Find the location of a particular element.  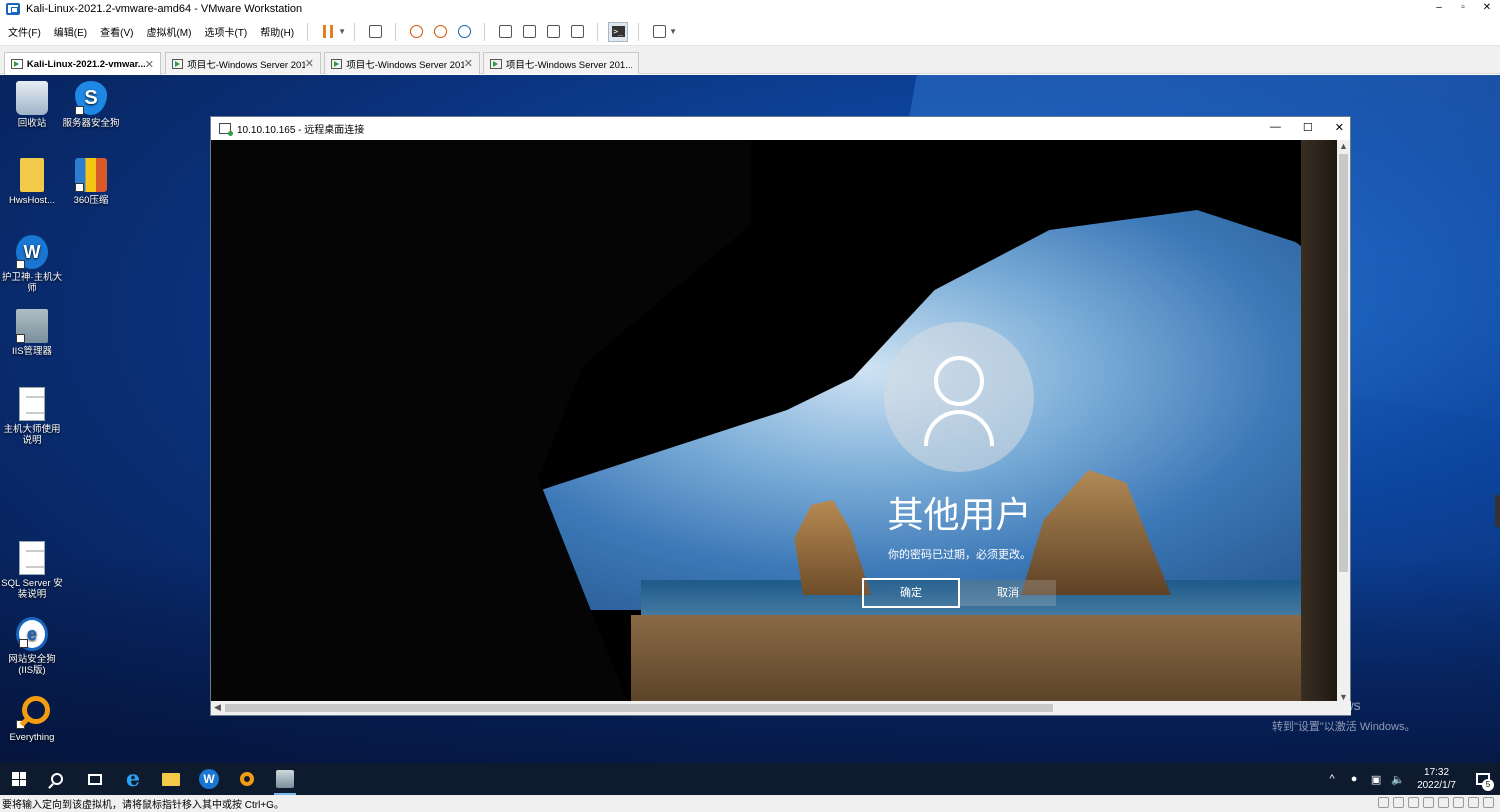

menu-vm: 虚拟机(M) is located at coordinates (168, 31).